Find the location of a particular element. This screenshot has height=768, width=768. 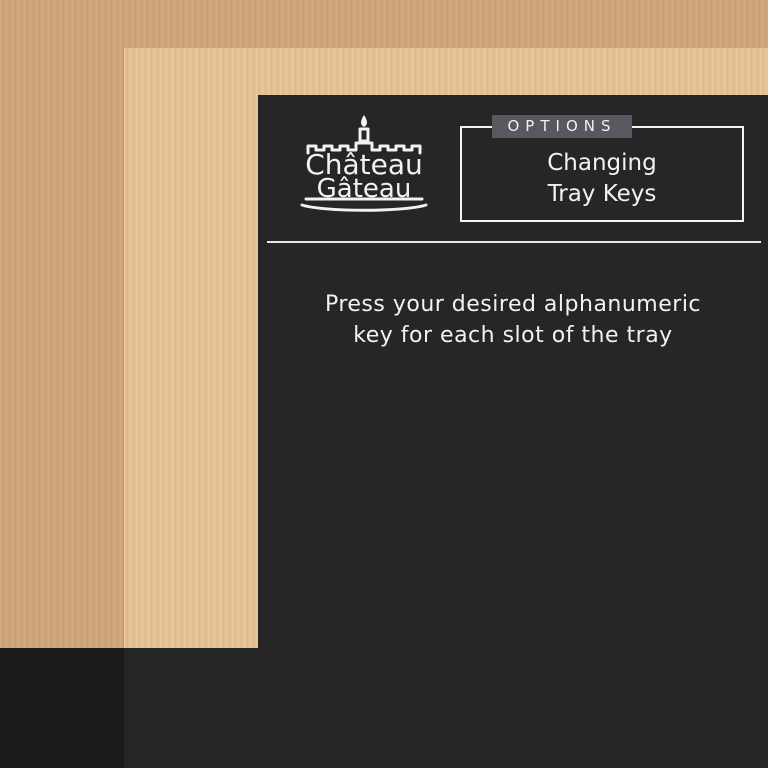

chateau-gateau-logo: Château Gâteau is located at coordinates (364, 163).